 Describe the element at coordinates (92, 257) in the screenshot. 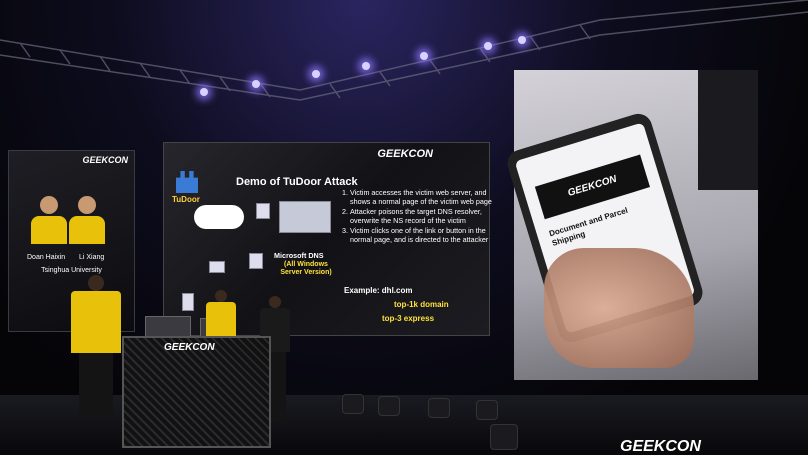

I see `speaker-name-right: Li Xiang` at that location.